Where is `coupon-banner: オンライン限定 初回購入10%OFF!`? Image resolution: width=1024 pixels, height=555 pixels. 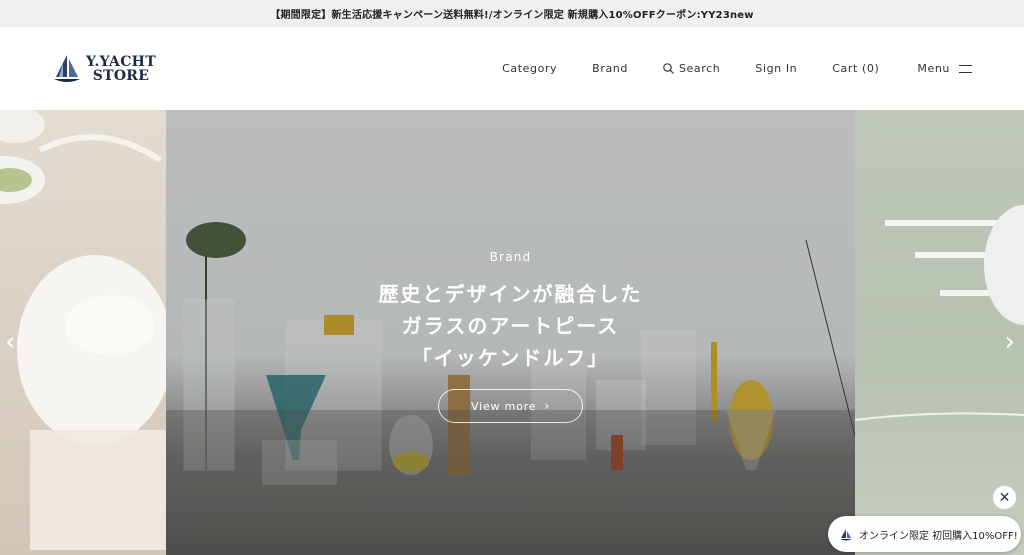 coupon-banner: オンライン限定 初回購入10%OFF! is located at coordinates (924, 534).